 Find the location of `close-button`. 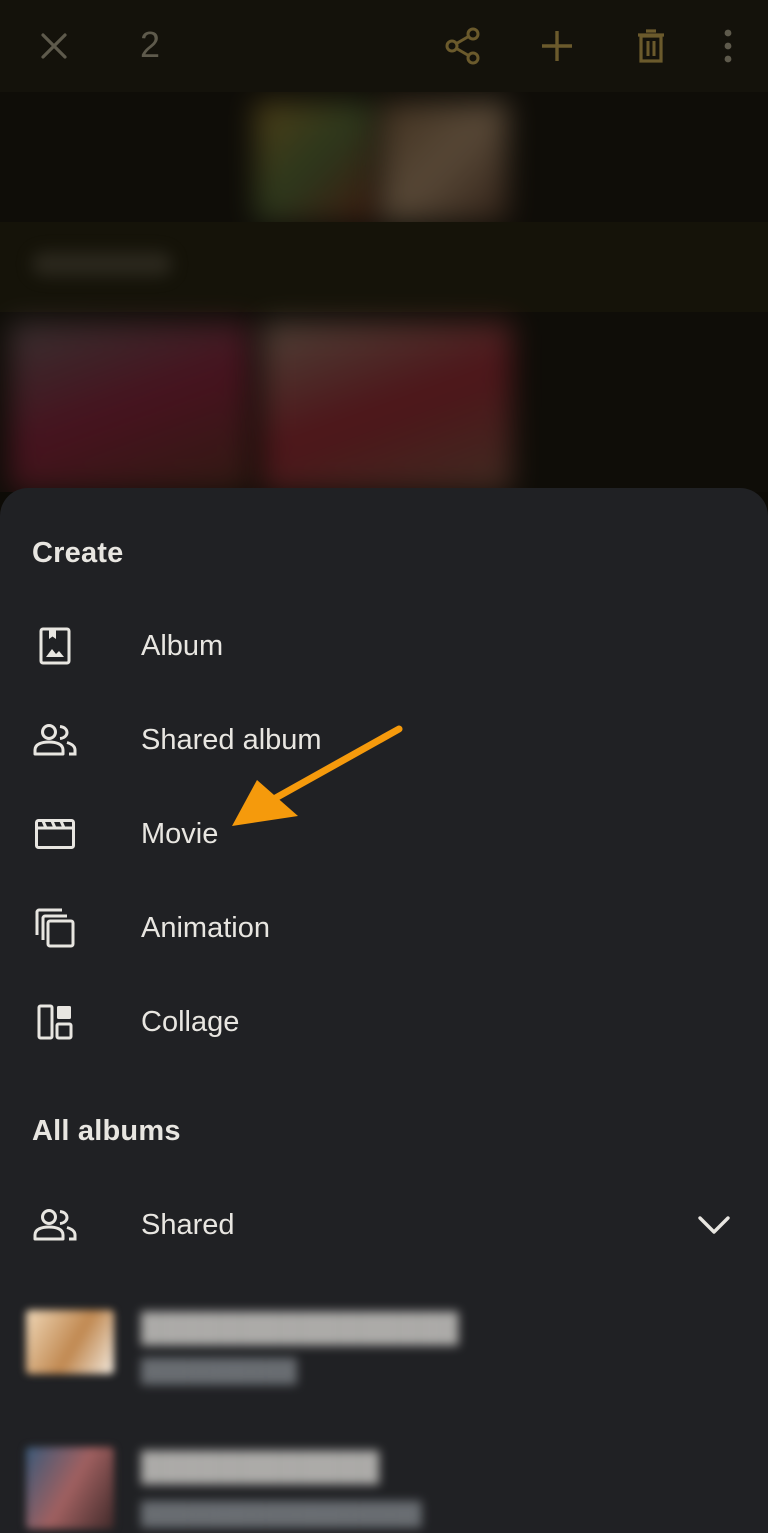

close-button is located at coordinates (54, 46).